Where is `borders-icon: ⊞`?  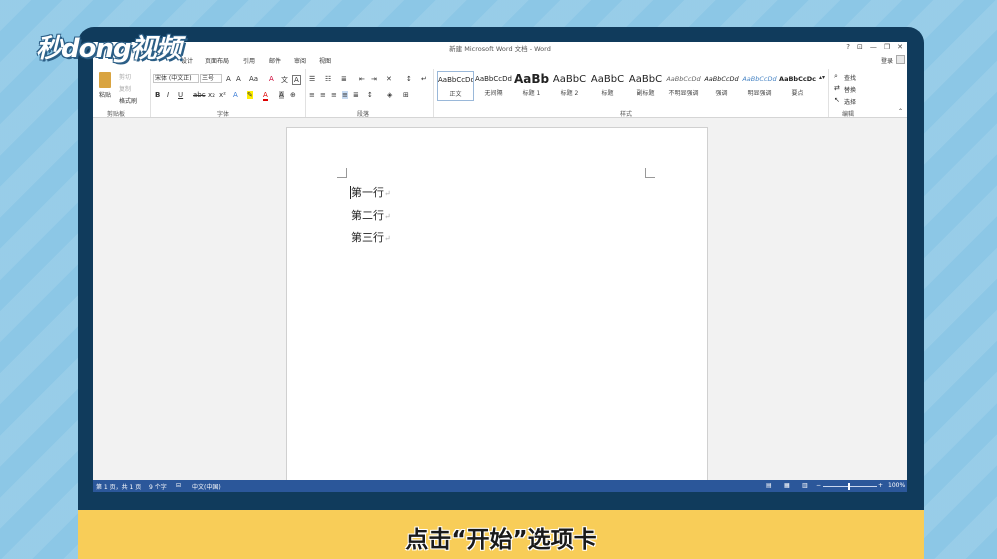
borders-icon: ⊞ is located at coordinates (406, 95).